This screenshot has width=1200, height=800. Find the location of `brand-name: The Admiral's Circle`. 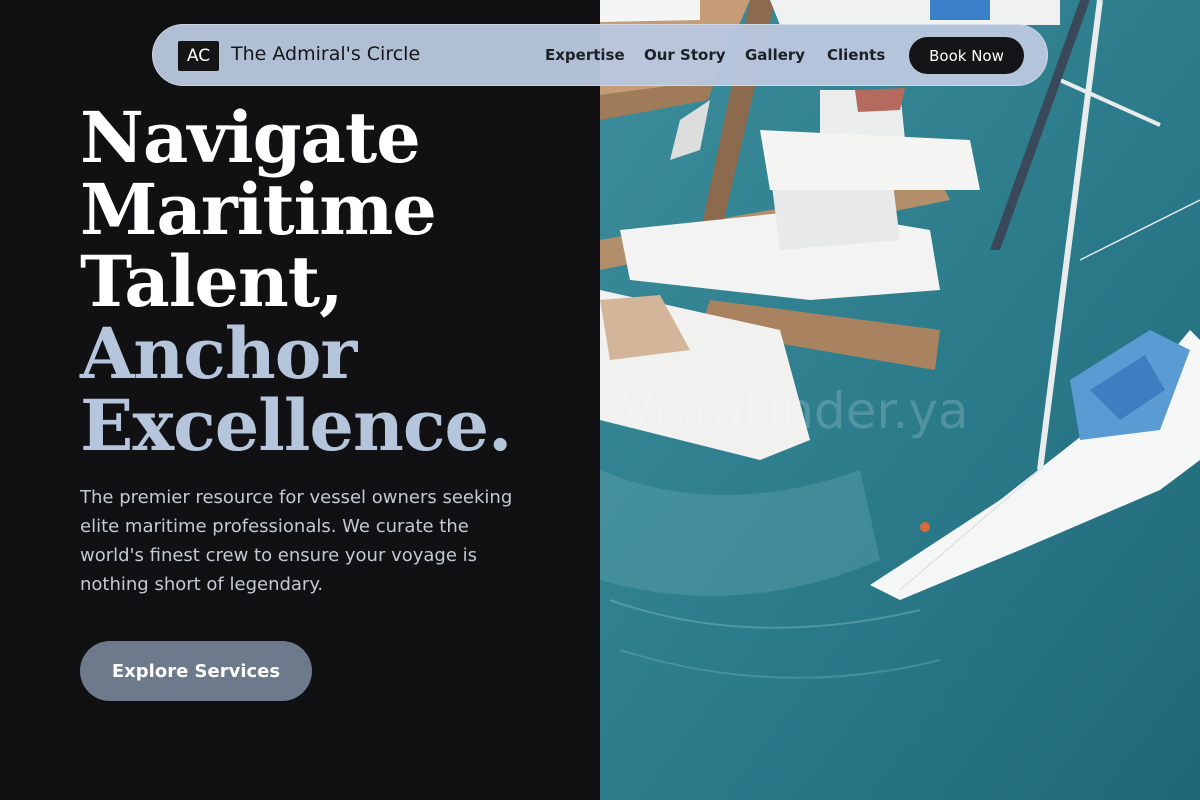

brand-name: The Admiral's Circle is located at coordinates (325, 54).